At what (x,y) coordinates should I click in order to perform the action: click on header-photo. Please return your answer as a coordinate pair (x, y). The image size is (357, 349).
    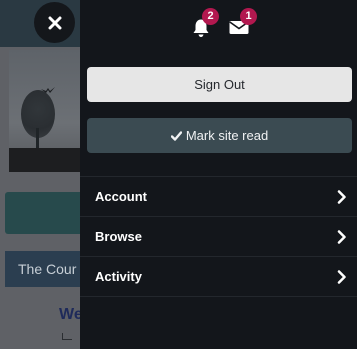
    Looking at the image, I should click on (44, 111).